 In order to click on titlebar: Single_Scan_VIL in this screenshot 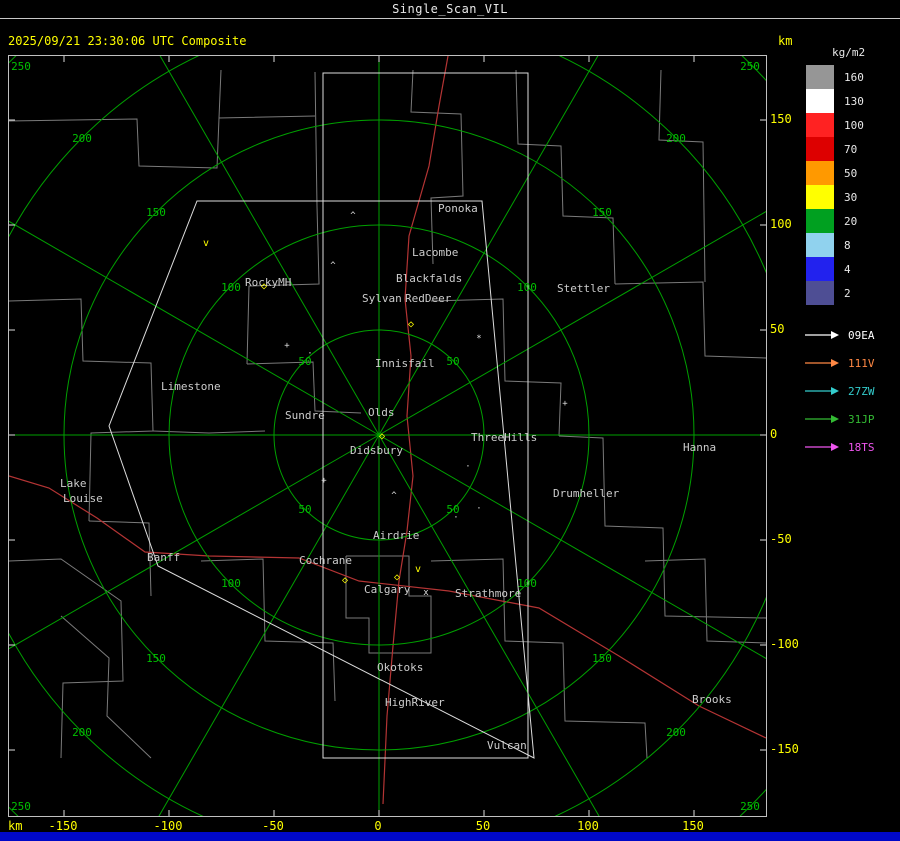, I will do `click(450, 9)`.